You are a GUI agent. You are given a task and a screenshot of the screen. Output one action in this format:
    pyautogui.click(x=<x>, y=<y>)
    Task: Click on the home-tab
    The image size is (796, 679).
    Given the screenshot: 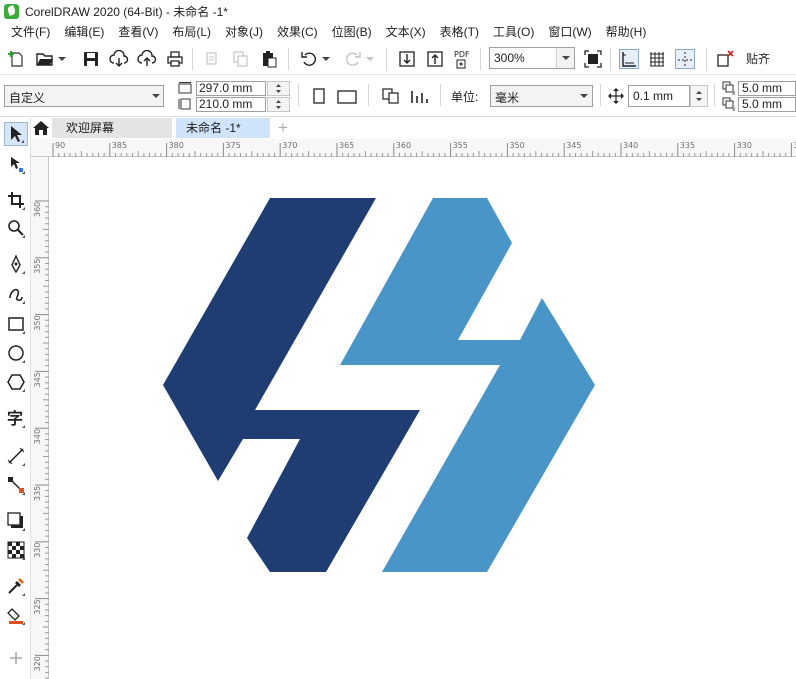 What is the action you would take?
    pyautogui.click(x=41, y=128)
    